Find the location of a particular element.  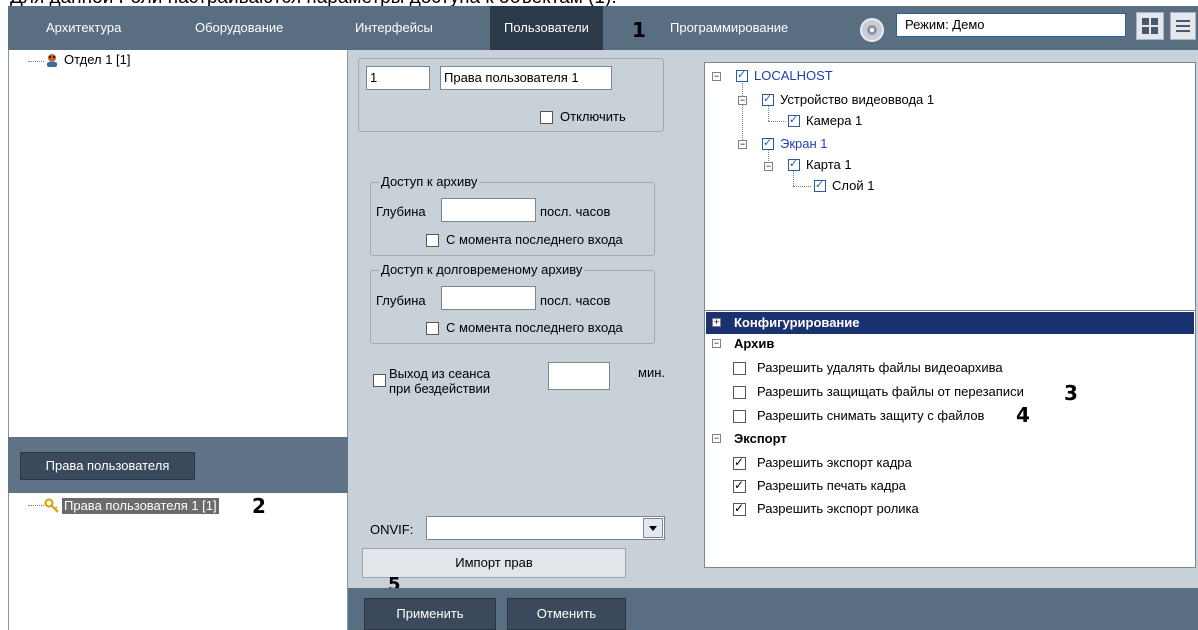

rights-list-item: Права пользователя 1 [1] is located at coordinates (140, 506).